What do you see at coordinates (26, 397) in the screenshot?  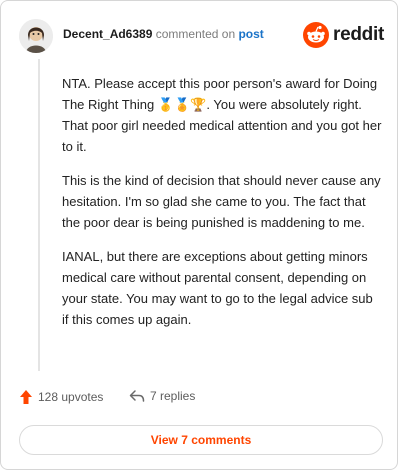 I see `upvote-arrow-icon` at bounding box center [26, 397].